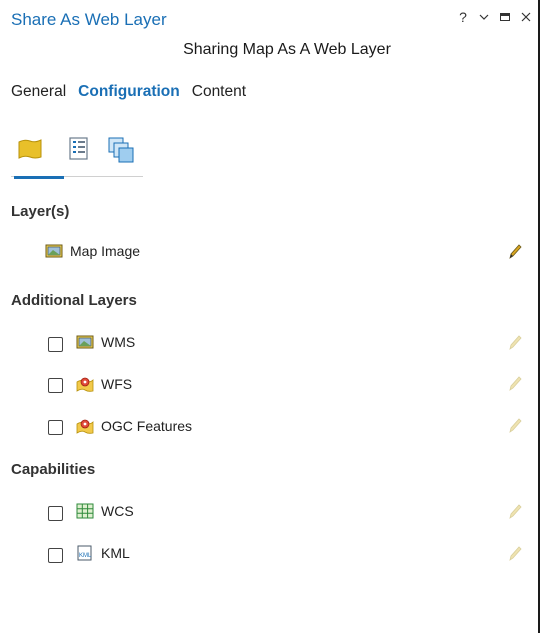  Describe the element at coordinates (105, 251) in the screenshot. I see `layer-label: Map Image` at that location.